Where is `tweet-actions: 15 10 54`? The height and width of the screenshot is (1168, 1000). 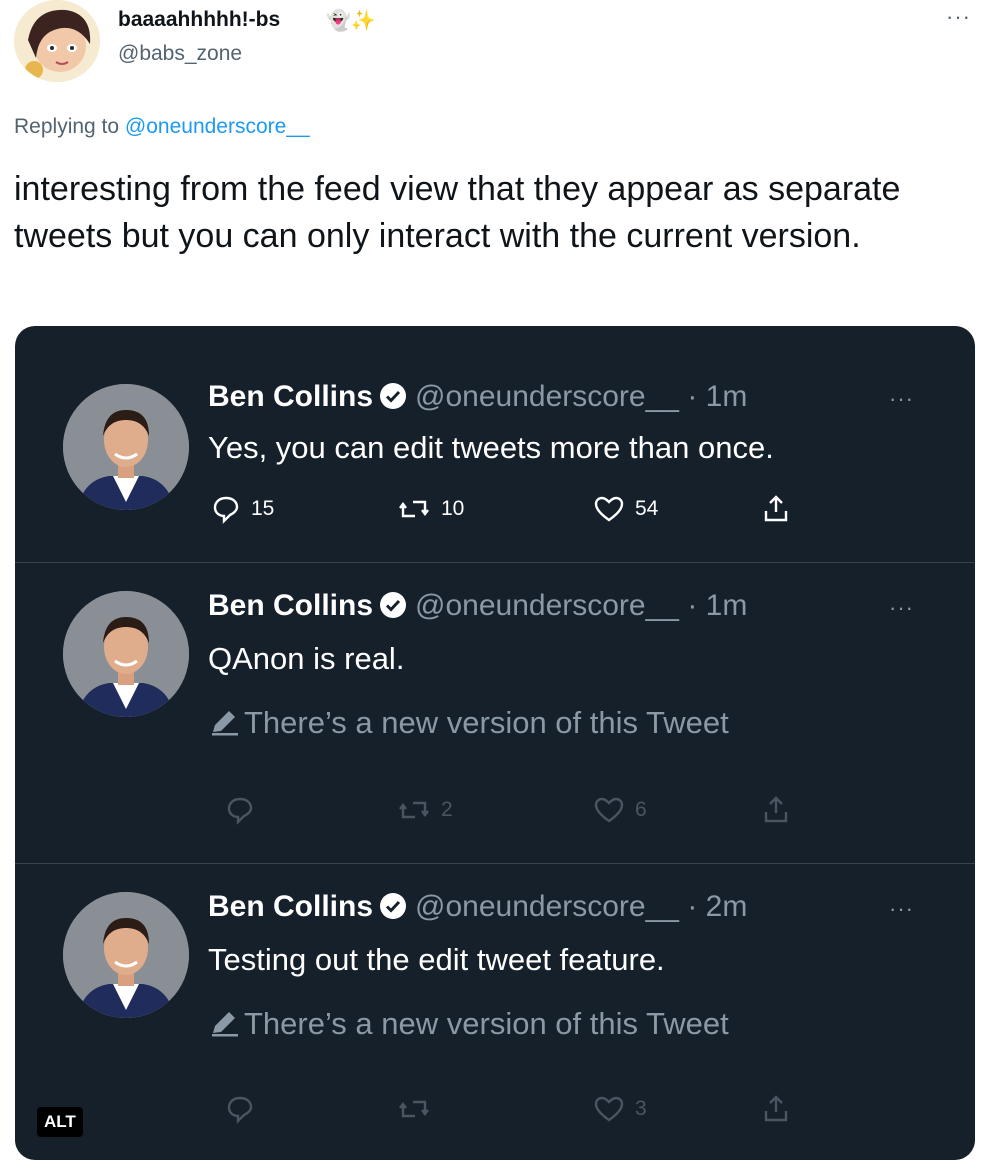
tweet-actions: 15 10 54 is located at coordinates (501, 514).